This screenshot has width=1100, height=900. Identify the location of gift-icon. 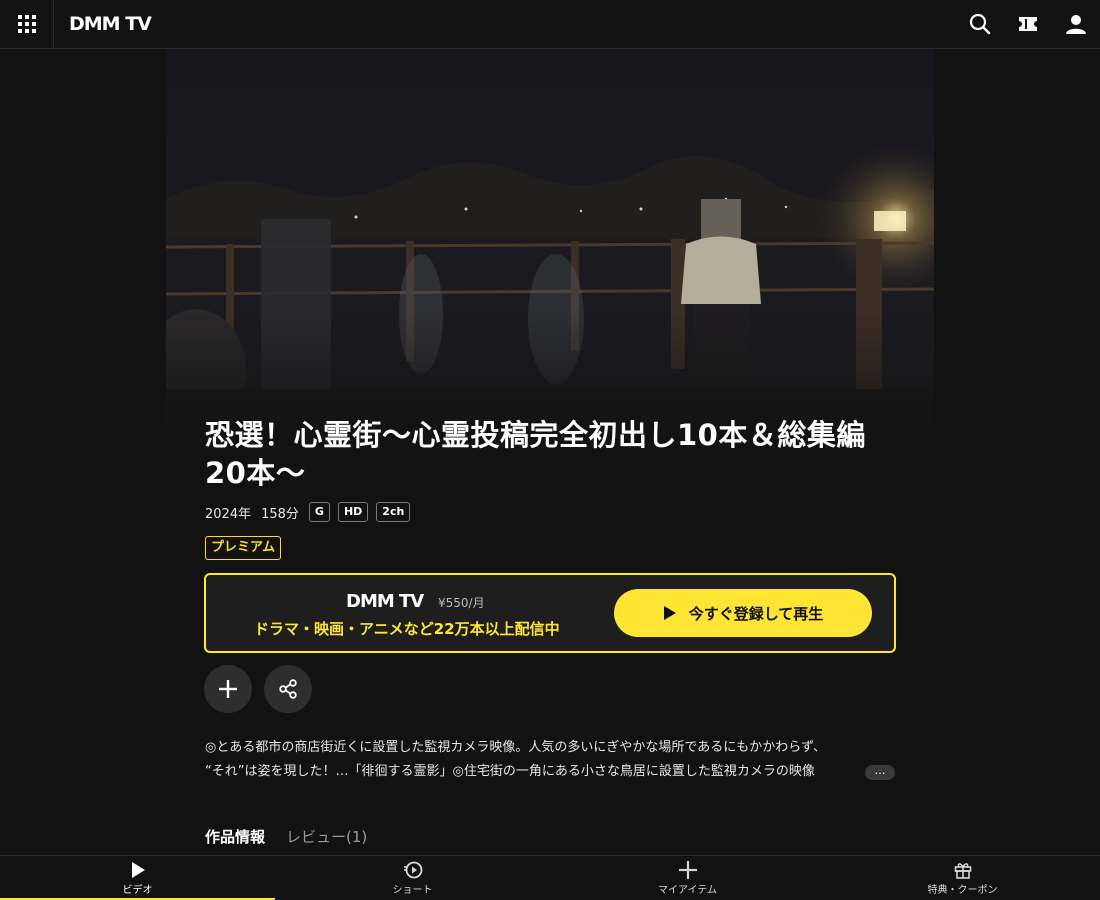
(962, 871).